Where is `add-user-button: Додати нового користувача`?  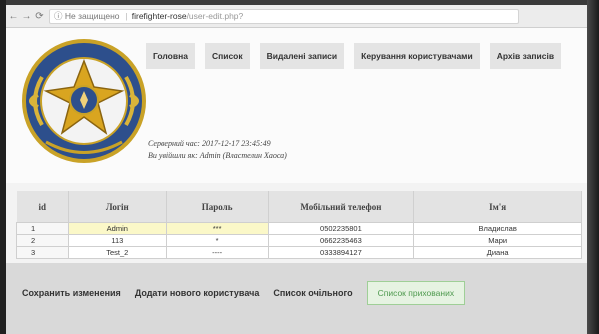 add-user-button: Додати нового користувача is located at coordinates (197, 293).